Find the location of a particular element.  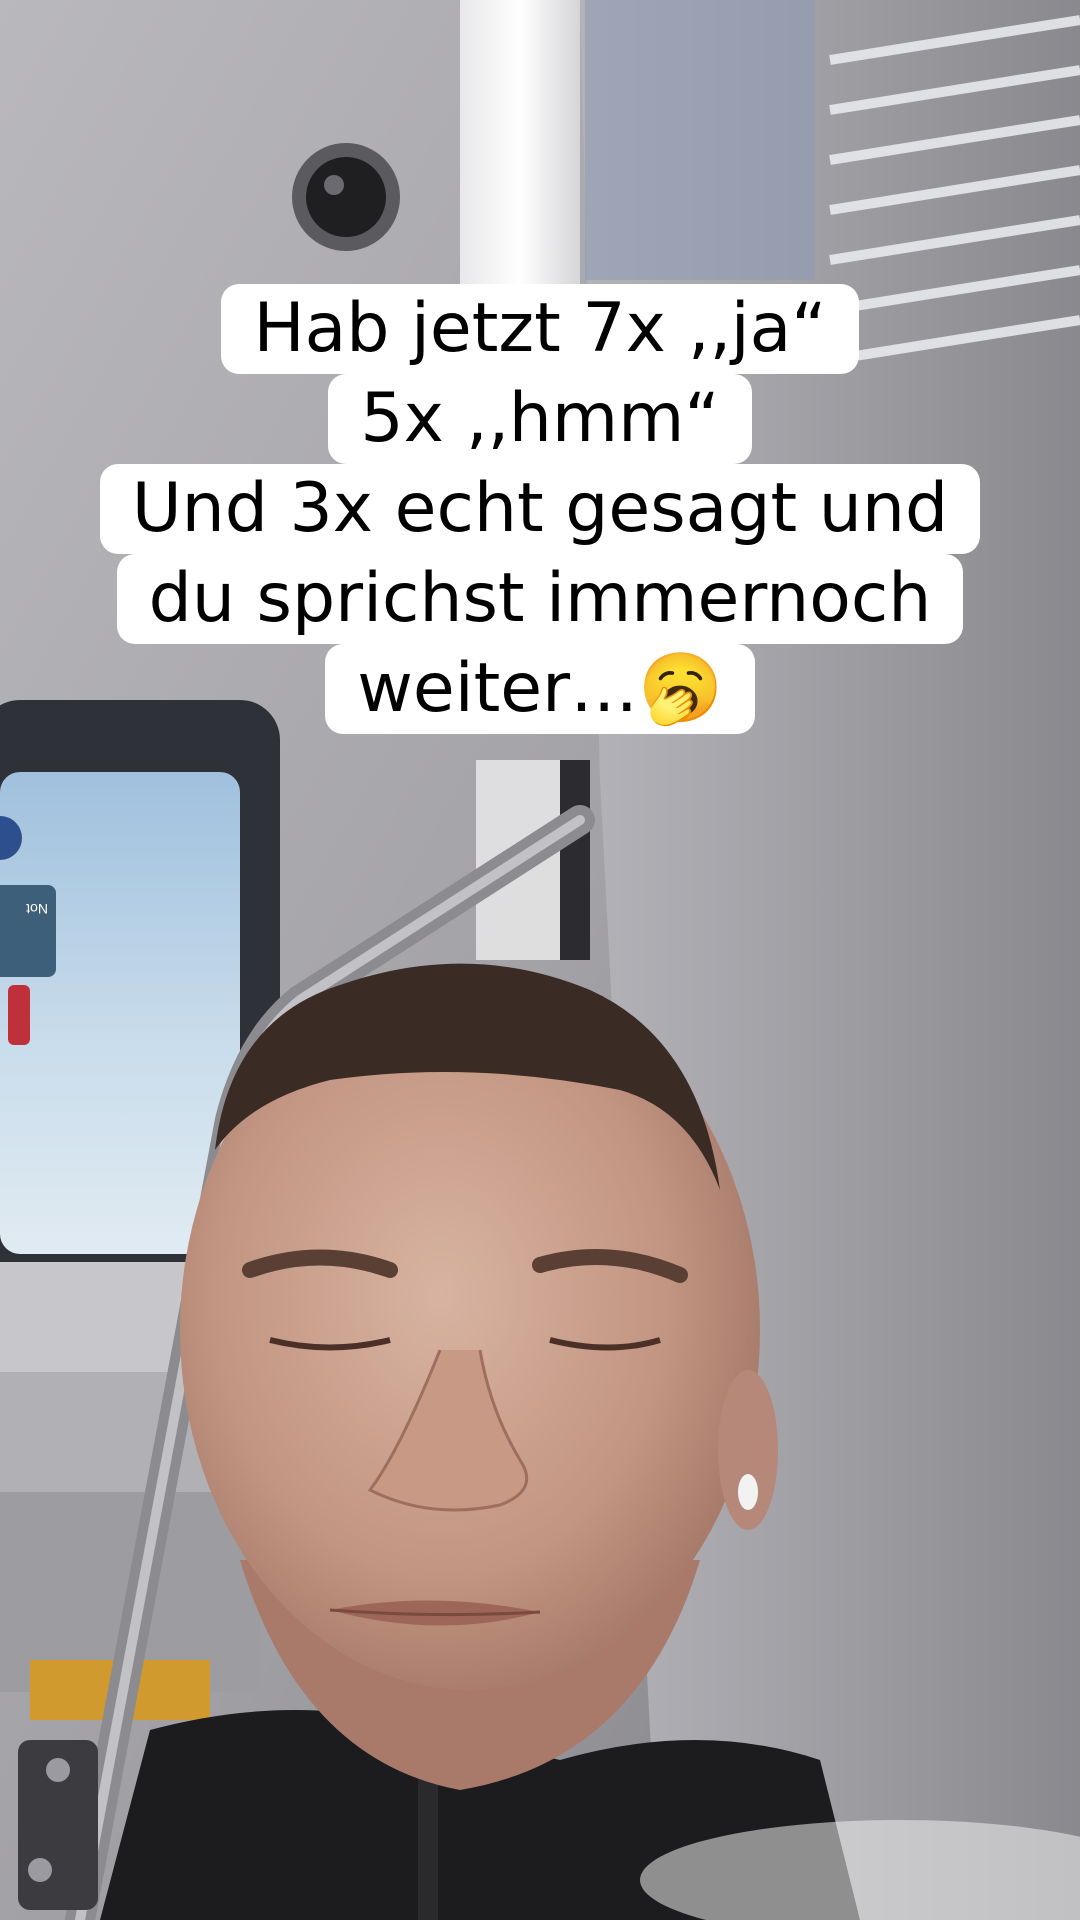

caption-line-3: Und 3x echt gesagt und is located at coordinates (540, 509).